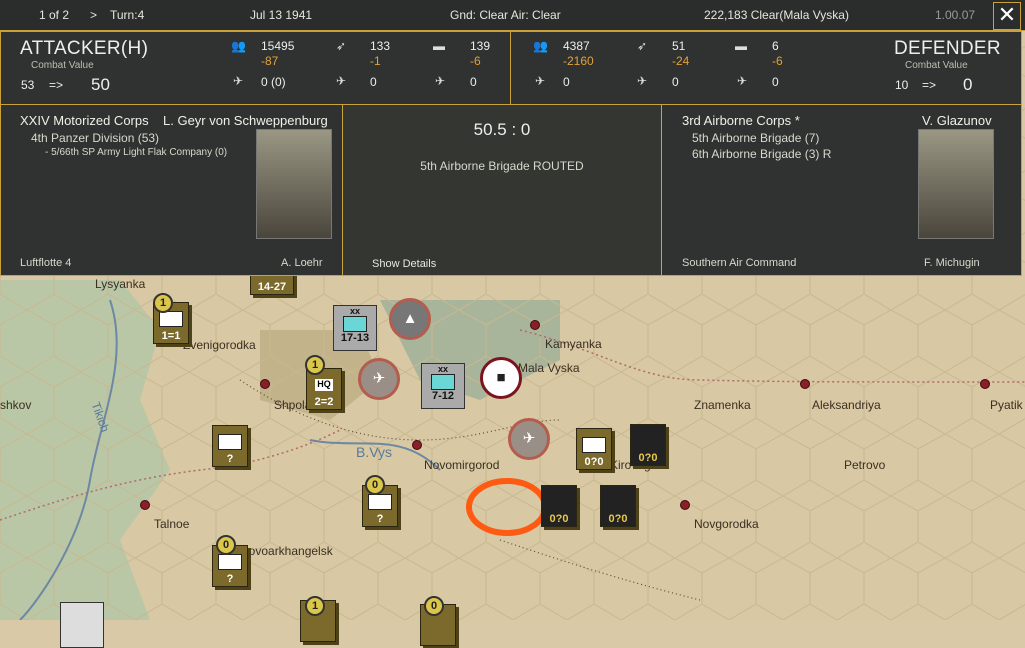 This screenshot has width=1025, height=648. What do you see at coordinates (756, 138) in the screenshot?
I see `defender-unit-1: 5th Airborne Brigade (7)` at bounding box center [756, 138].